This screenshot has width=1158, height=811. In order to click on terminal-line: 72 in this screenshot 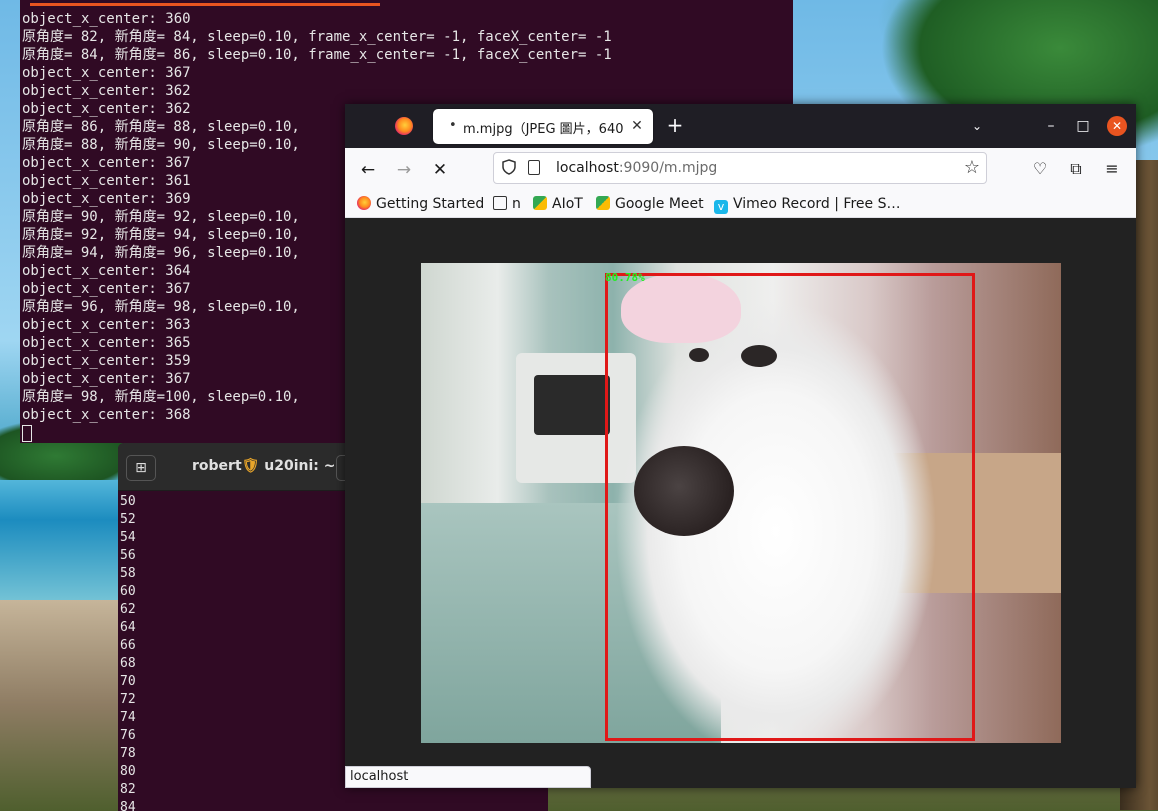, I will do `click(128, 699)`.